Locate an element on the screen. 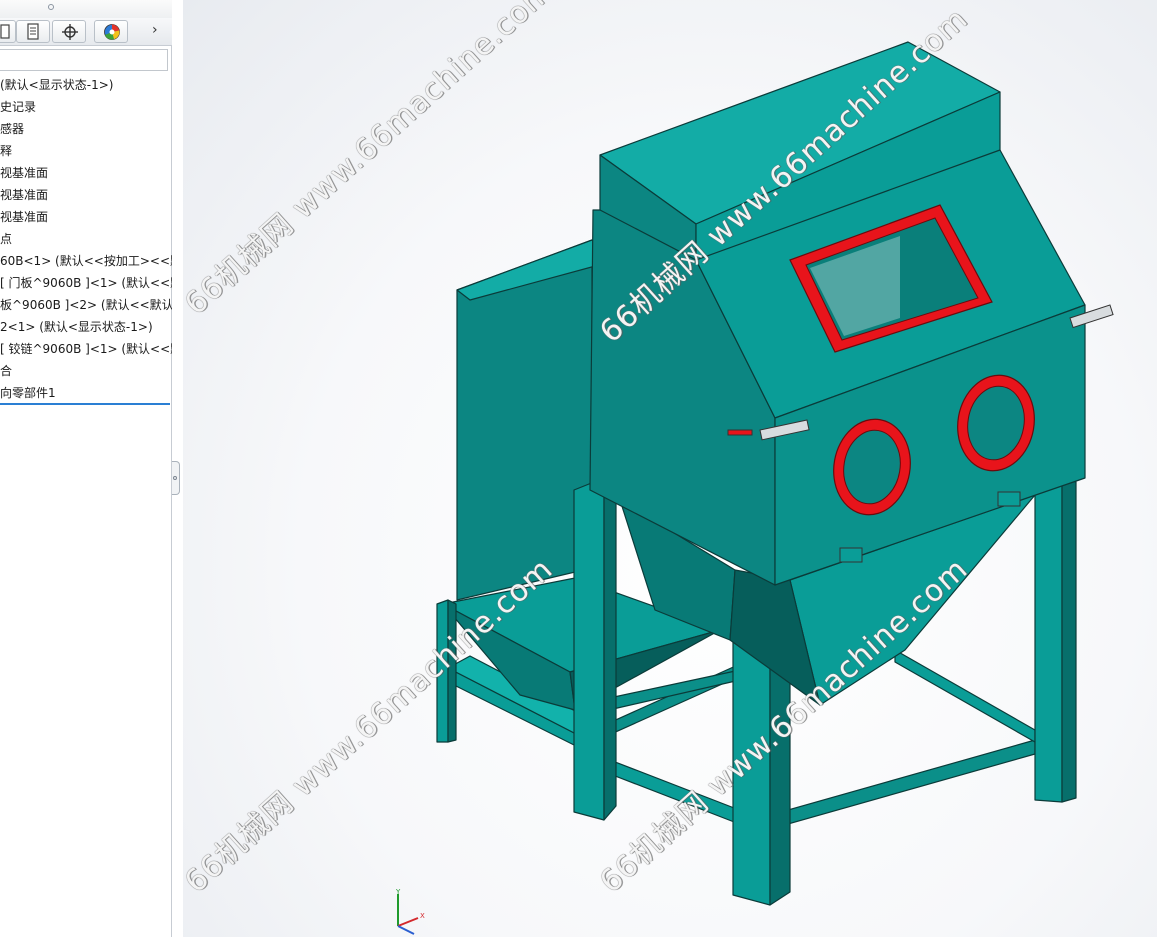 This screenshot has height=937, width=1157. tab-property-manager is located at coordinates (33, 31).